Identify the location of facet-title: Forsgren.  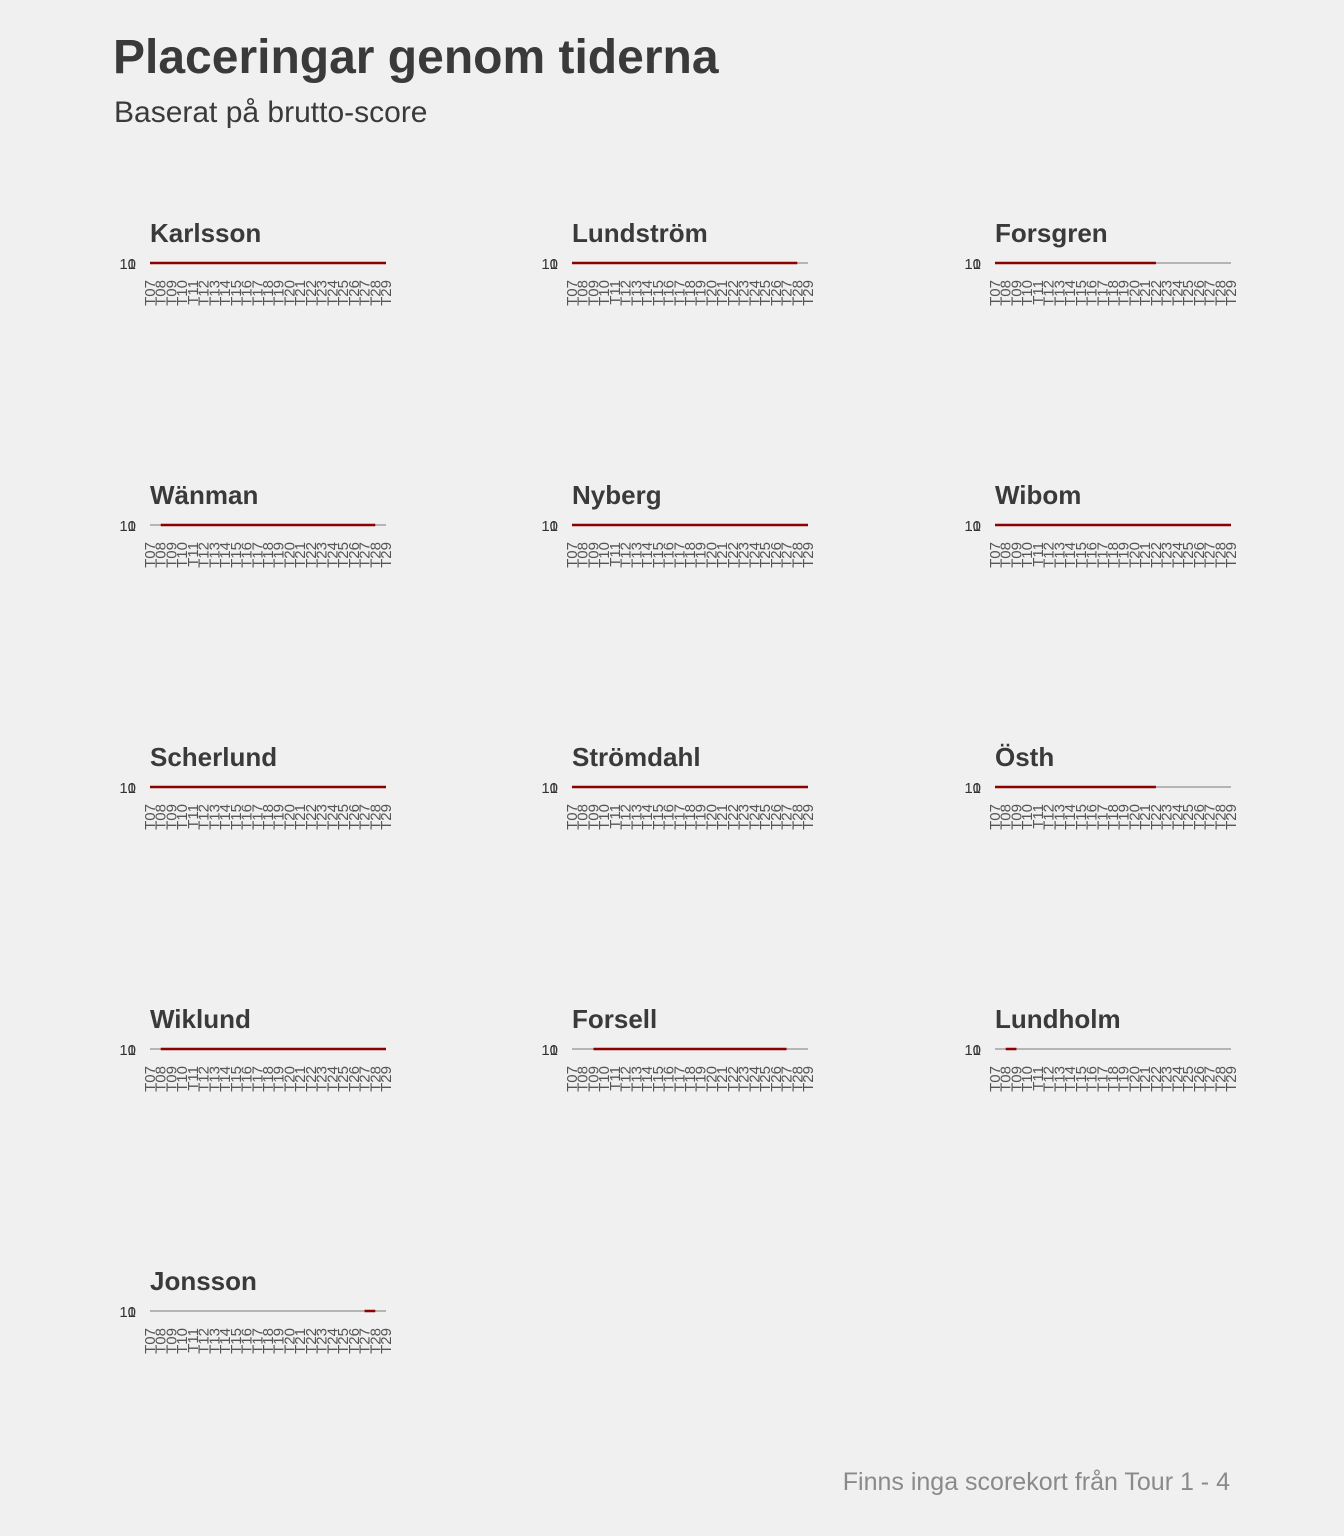
(1051, 233).